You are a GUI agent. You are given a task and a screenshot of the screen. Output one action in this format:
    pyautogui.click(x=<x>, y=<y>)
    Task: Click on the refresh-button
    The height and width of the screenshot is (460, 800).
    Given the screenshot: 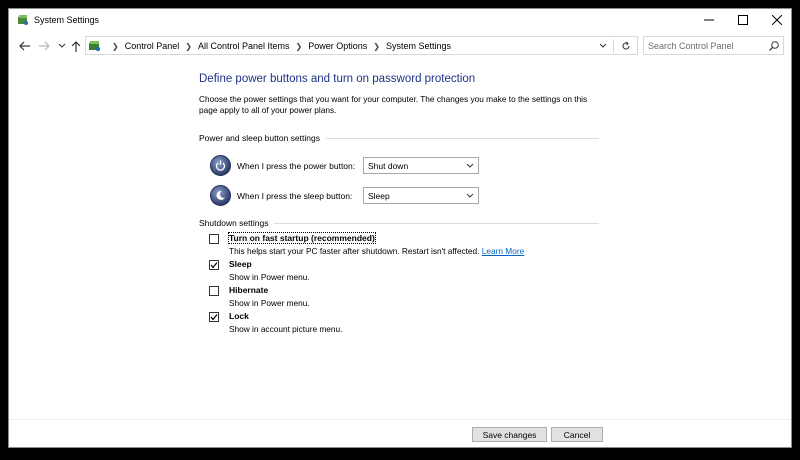 What is the action you would take?
    pyautogui.click(x=626, y=46)
    